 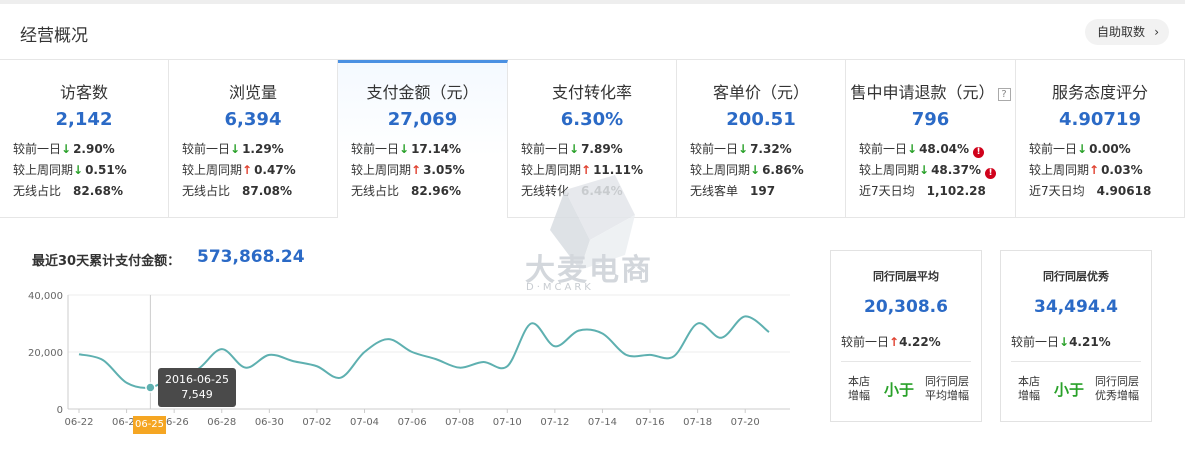 I want to click on peer-value: 20,308.6, so click(x=906, y=307).